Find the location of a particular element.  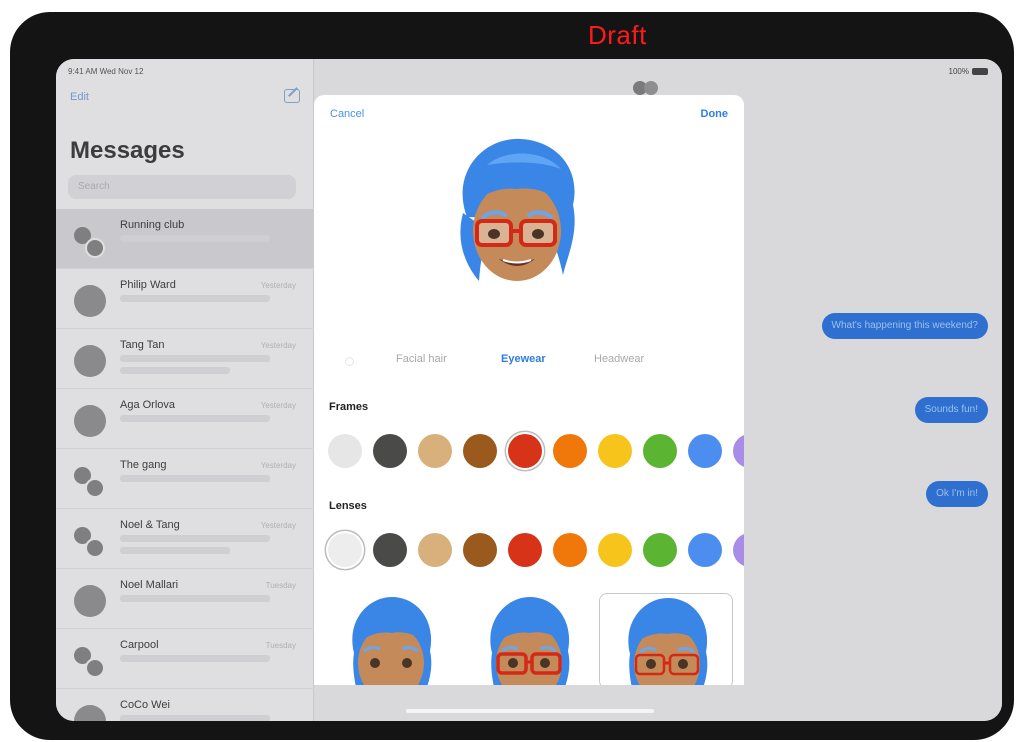

conversation-list-item: CoCo Wei is located at coordinates (185, 705).